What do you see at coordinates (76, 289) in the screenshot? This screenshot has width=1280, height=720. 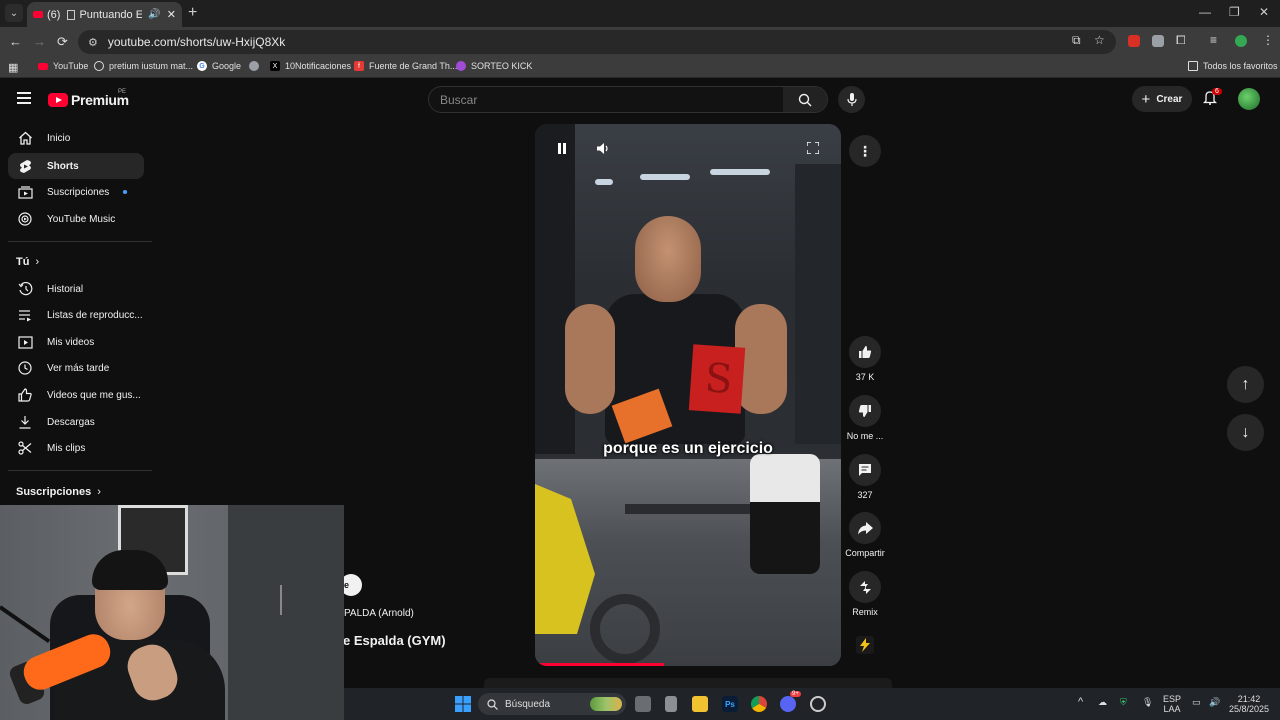 I see `sidebar-item-historial: Historial` at bounding box center [76, 289].